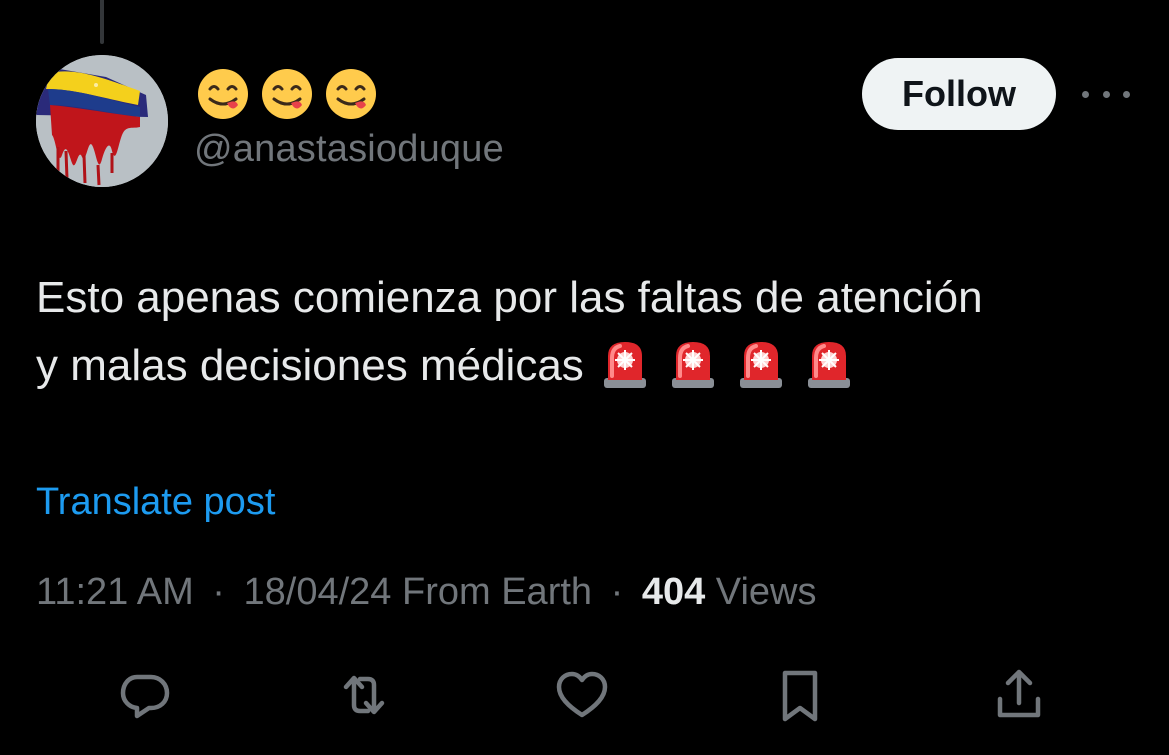  Describe the element at coordinates (727, 363) in the screenshot. I see `police-light-emoji-group` at that location.